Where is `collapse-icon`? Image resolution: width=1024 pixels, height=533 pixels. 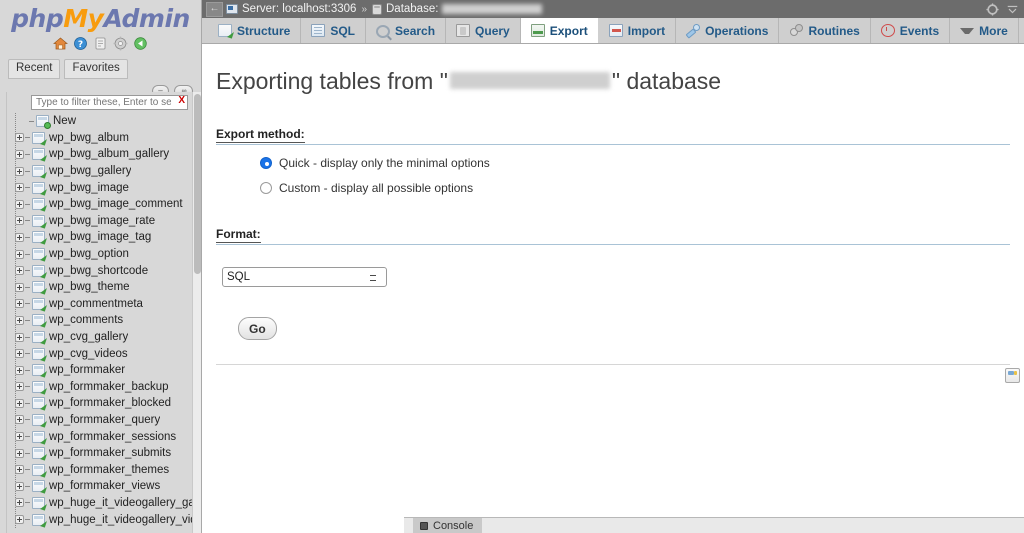
collapse-icon is located at coordinates (1012, 9).